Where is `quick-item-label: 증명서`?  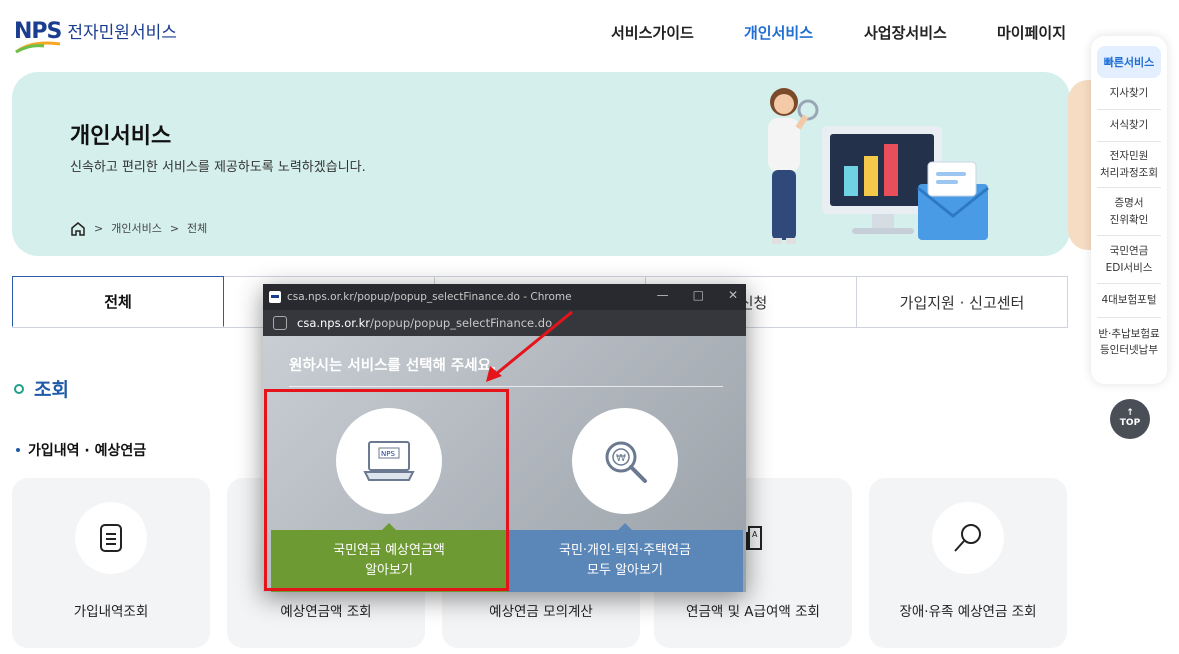 quick-item-label: 증명서 is located at coordinates (1129, 203).